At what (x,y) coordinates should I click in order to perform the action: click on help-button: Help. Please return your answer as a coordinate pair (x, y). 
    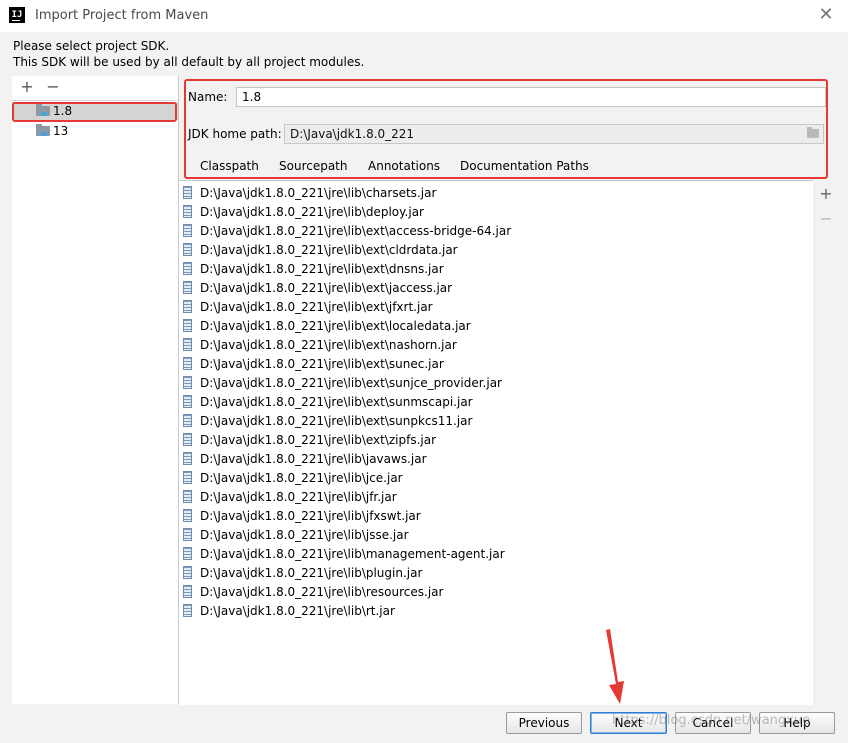
    Looking at the image, I should click on (797, 723).